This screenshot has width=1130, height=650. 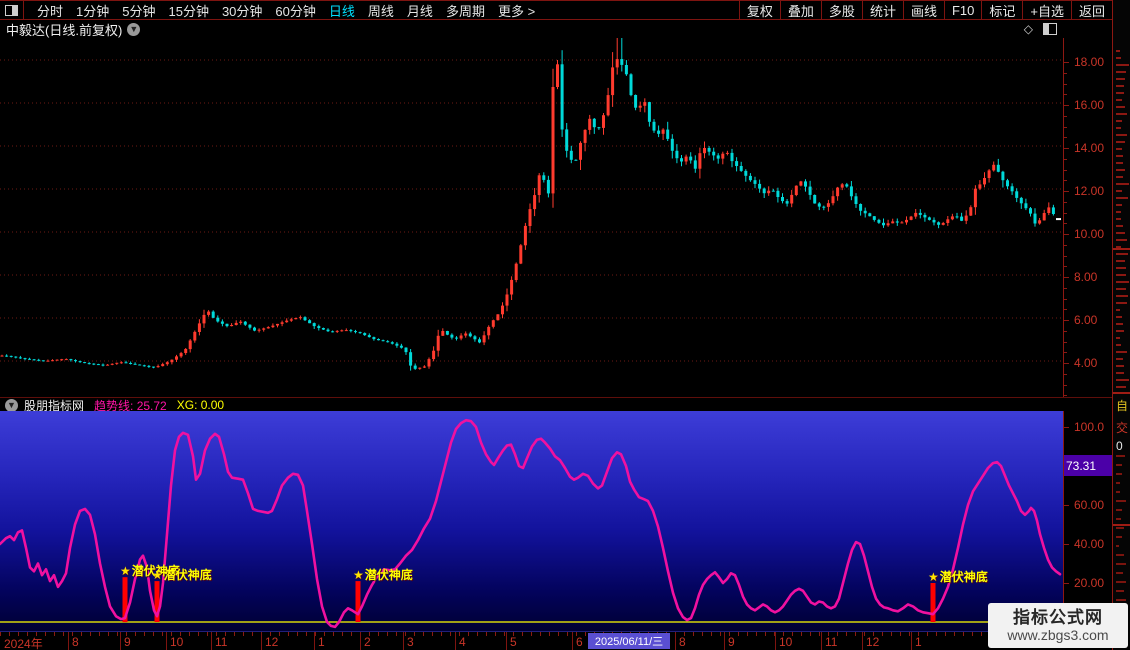 What do you see at coordinates (64, 30) in the screenshot?
I see `stock-title: 中毅达(日线.前复权)` at bounding box center [64, 30].